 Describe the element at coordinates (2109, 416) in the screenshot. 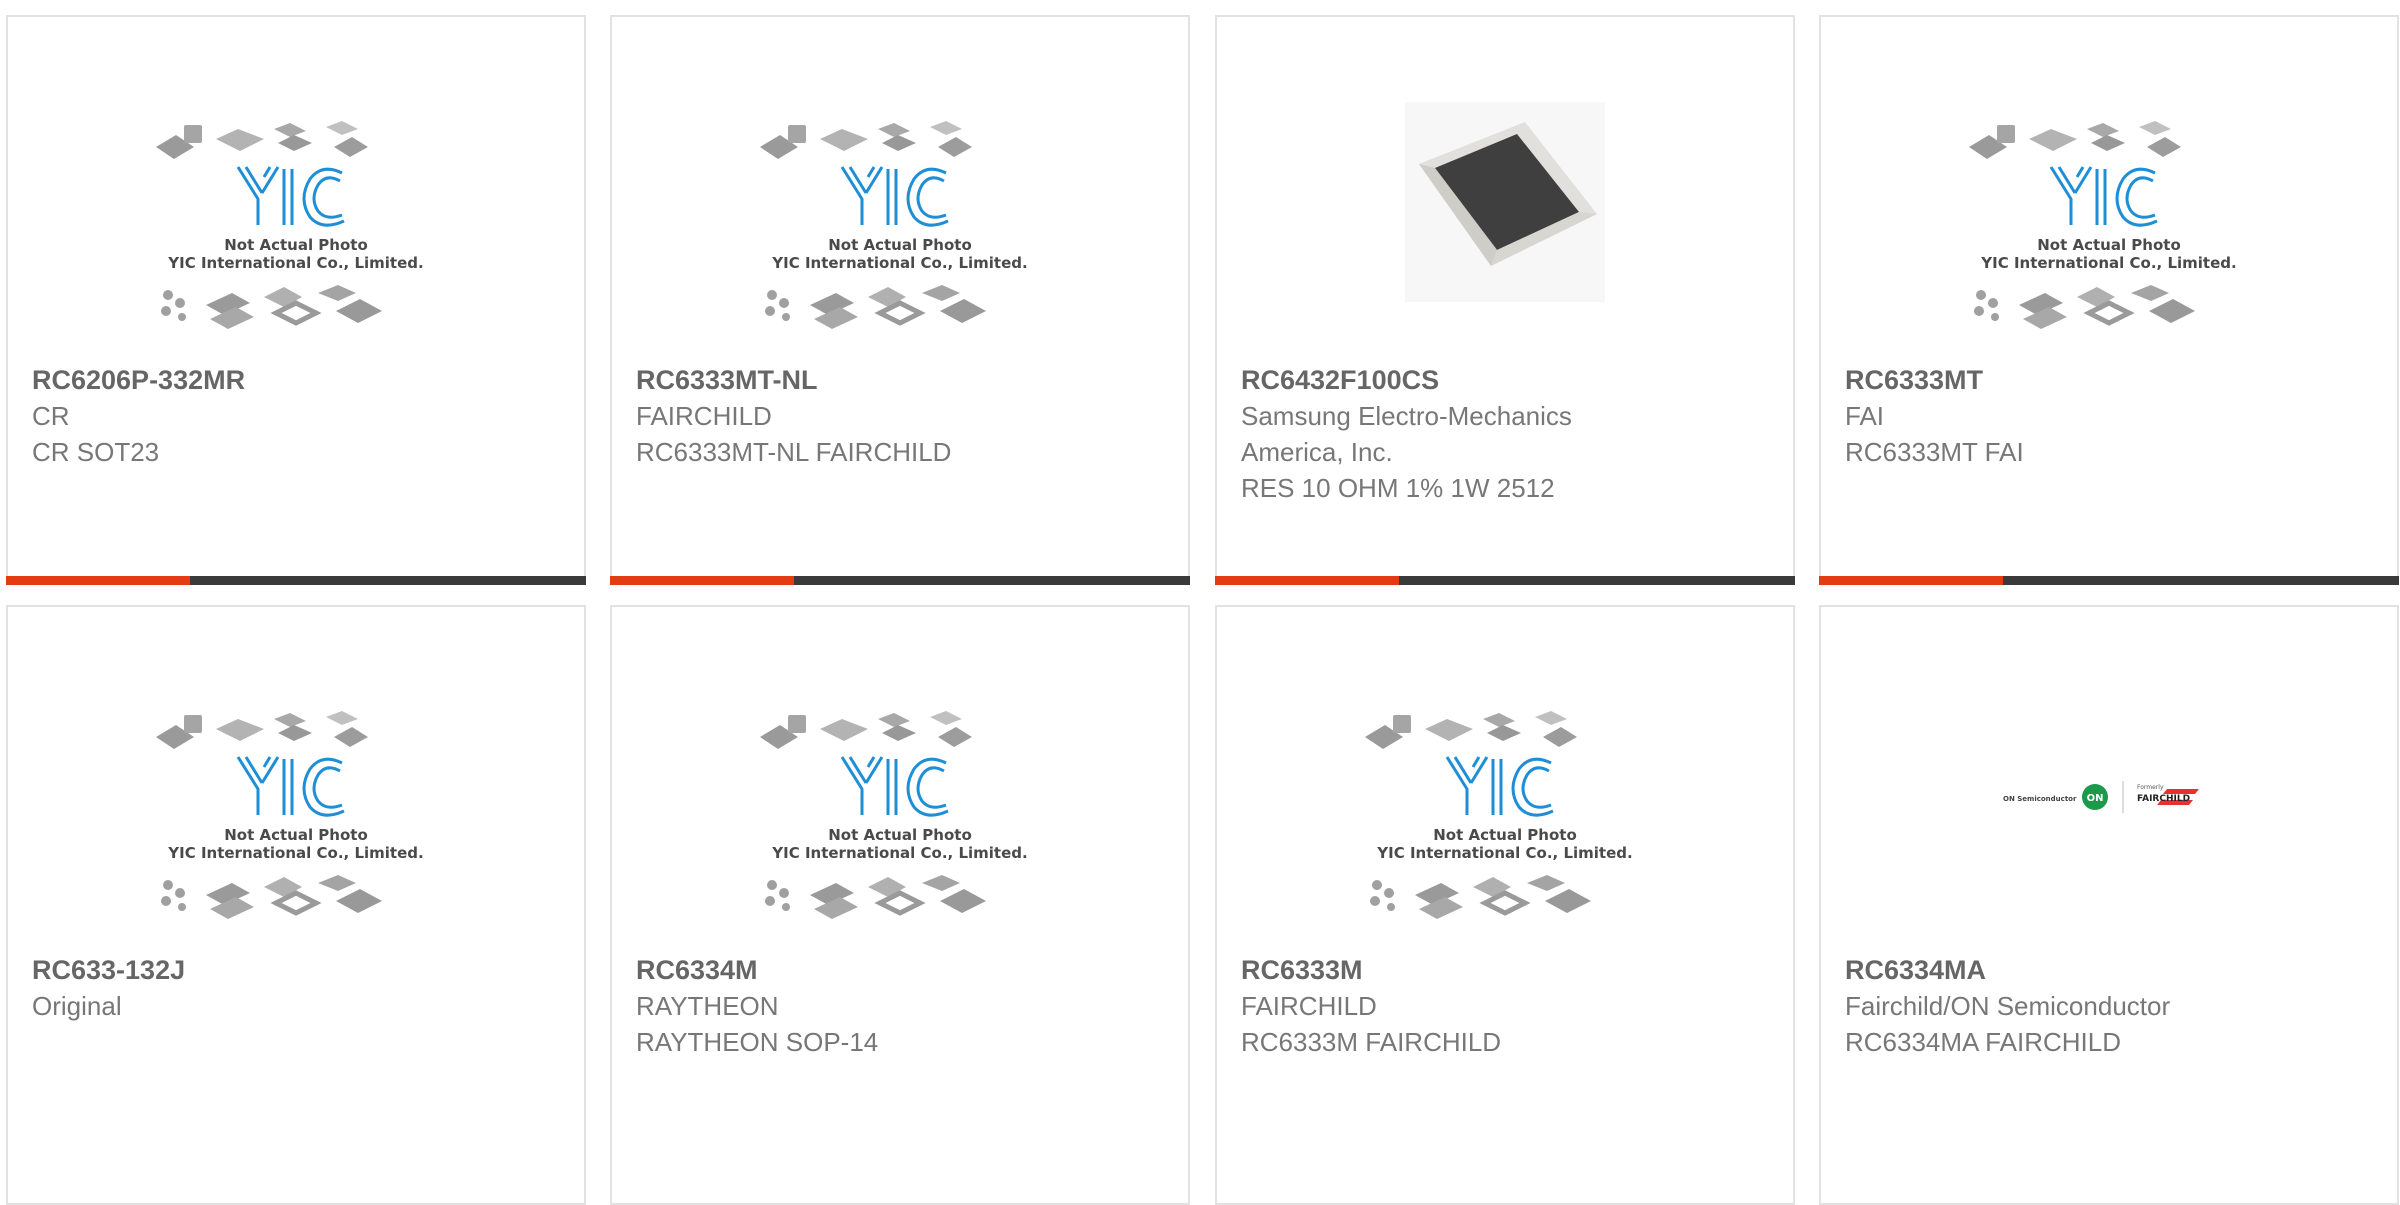

I see `product-info: RC6333MT FAI RC6333MT FAI` at that location.